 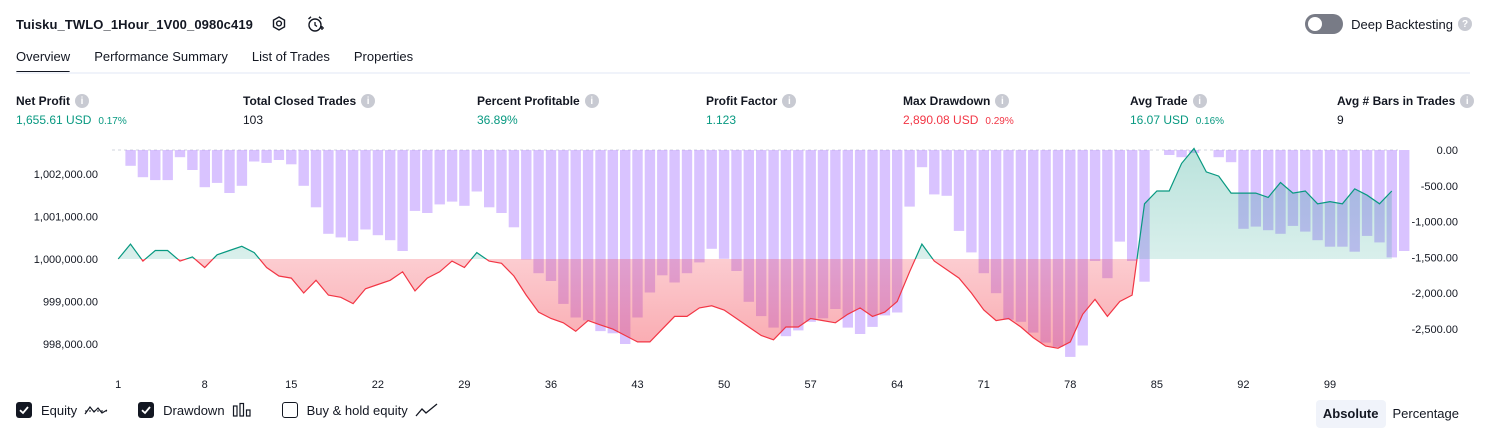 What do you see at coordinates (941, 120) in the screenshot?
I see `stat-value: 2,890.08 USD` at bounding box center [941, 120].